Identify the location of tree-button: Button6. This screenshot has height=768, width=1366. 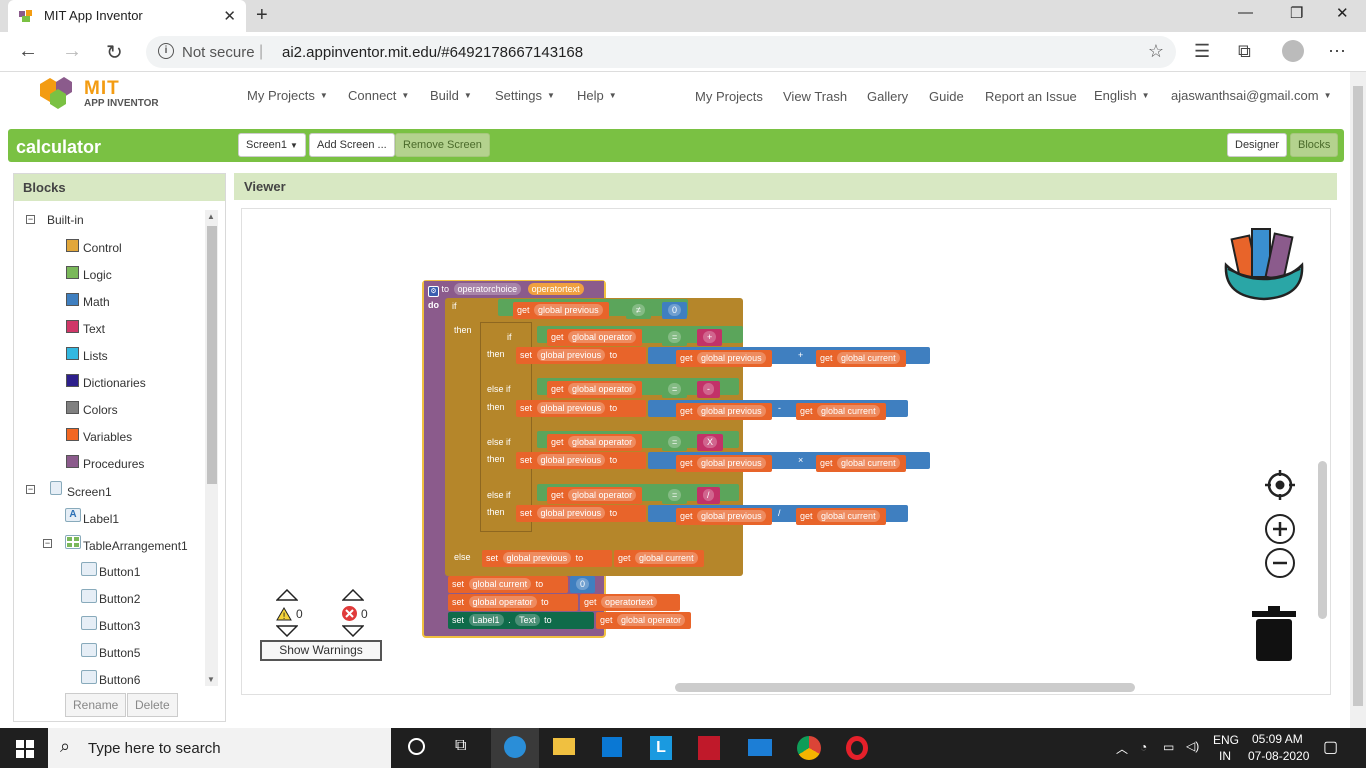
(119, 680).